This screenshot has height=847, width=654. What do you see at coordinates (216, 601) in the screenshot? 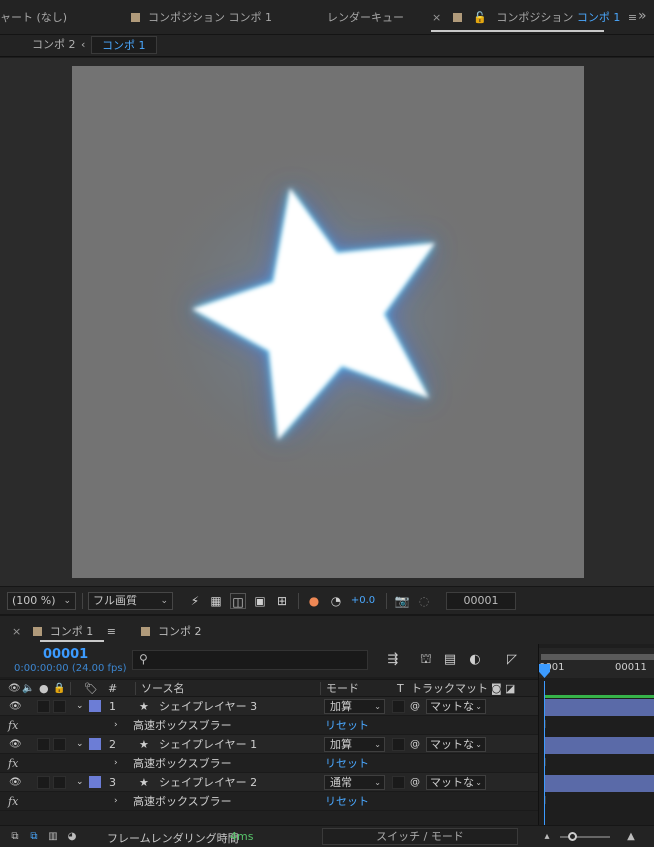
I see `transparency-grid-icon: ▦` at bounding box center [216, 601].